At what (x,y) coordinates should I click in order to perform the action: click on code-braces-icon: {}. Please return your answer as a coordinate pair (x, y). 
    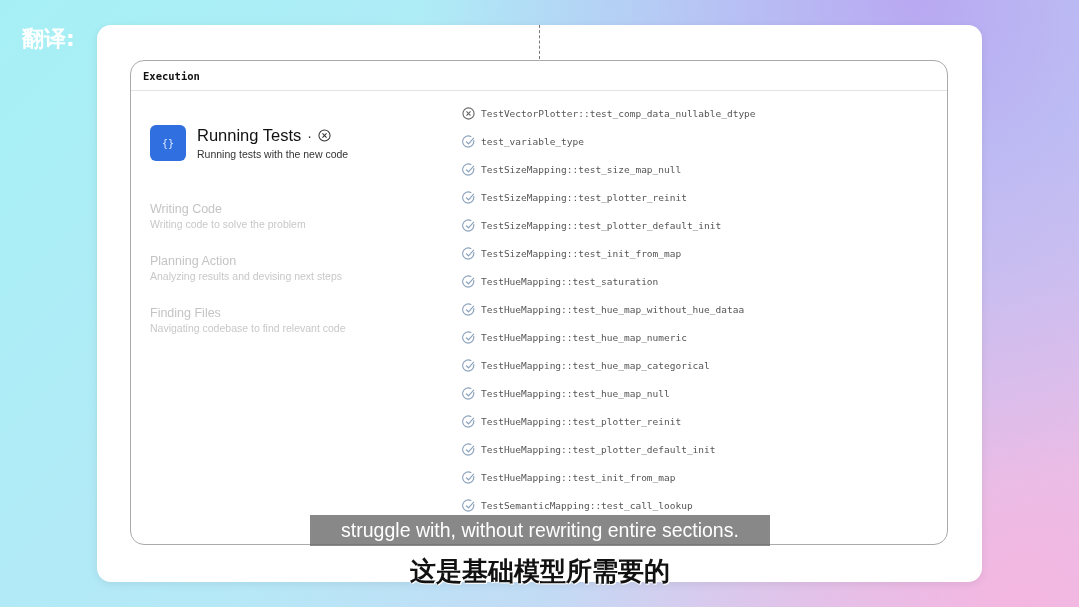
    Looking at the image, I should click on (168, 143).